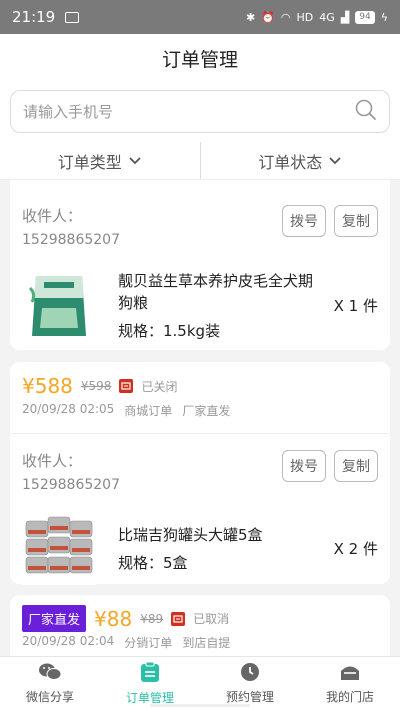 Image resolution: width=400 pixels, height=710 pixels. What do you see at coordinates (148, 643) in the screenshot?
I see `order-type: 分销订单` at bounding box center [148, 643].